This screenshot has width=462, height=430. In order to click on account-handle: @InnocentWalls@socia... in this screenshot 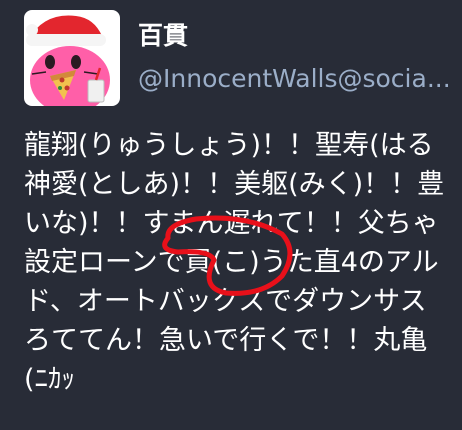, I will do `click(294, 78)`.